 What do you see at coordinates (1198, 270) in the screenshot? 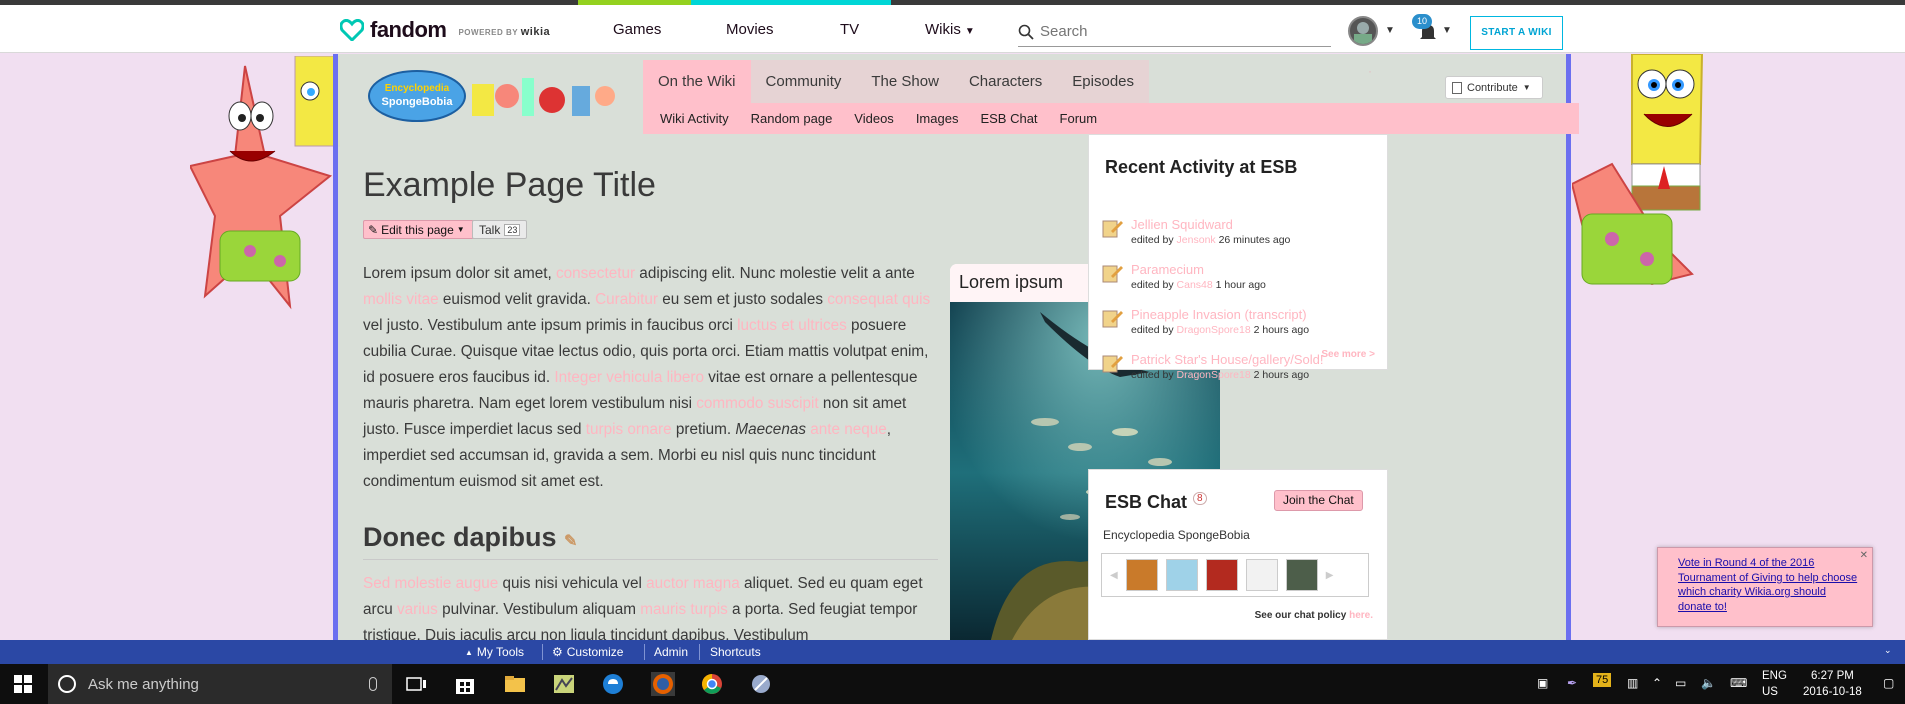
I see `activity-title: Paramecium` at bounding box center [1198, 270].